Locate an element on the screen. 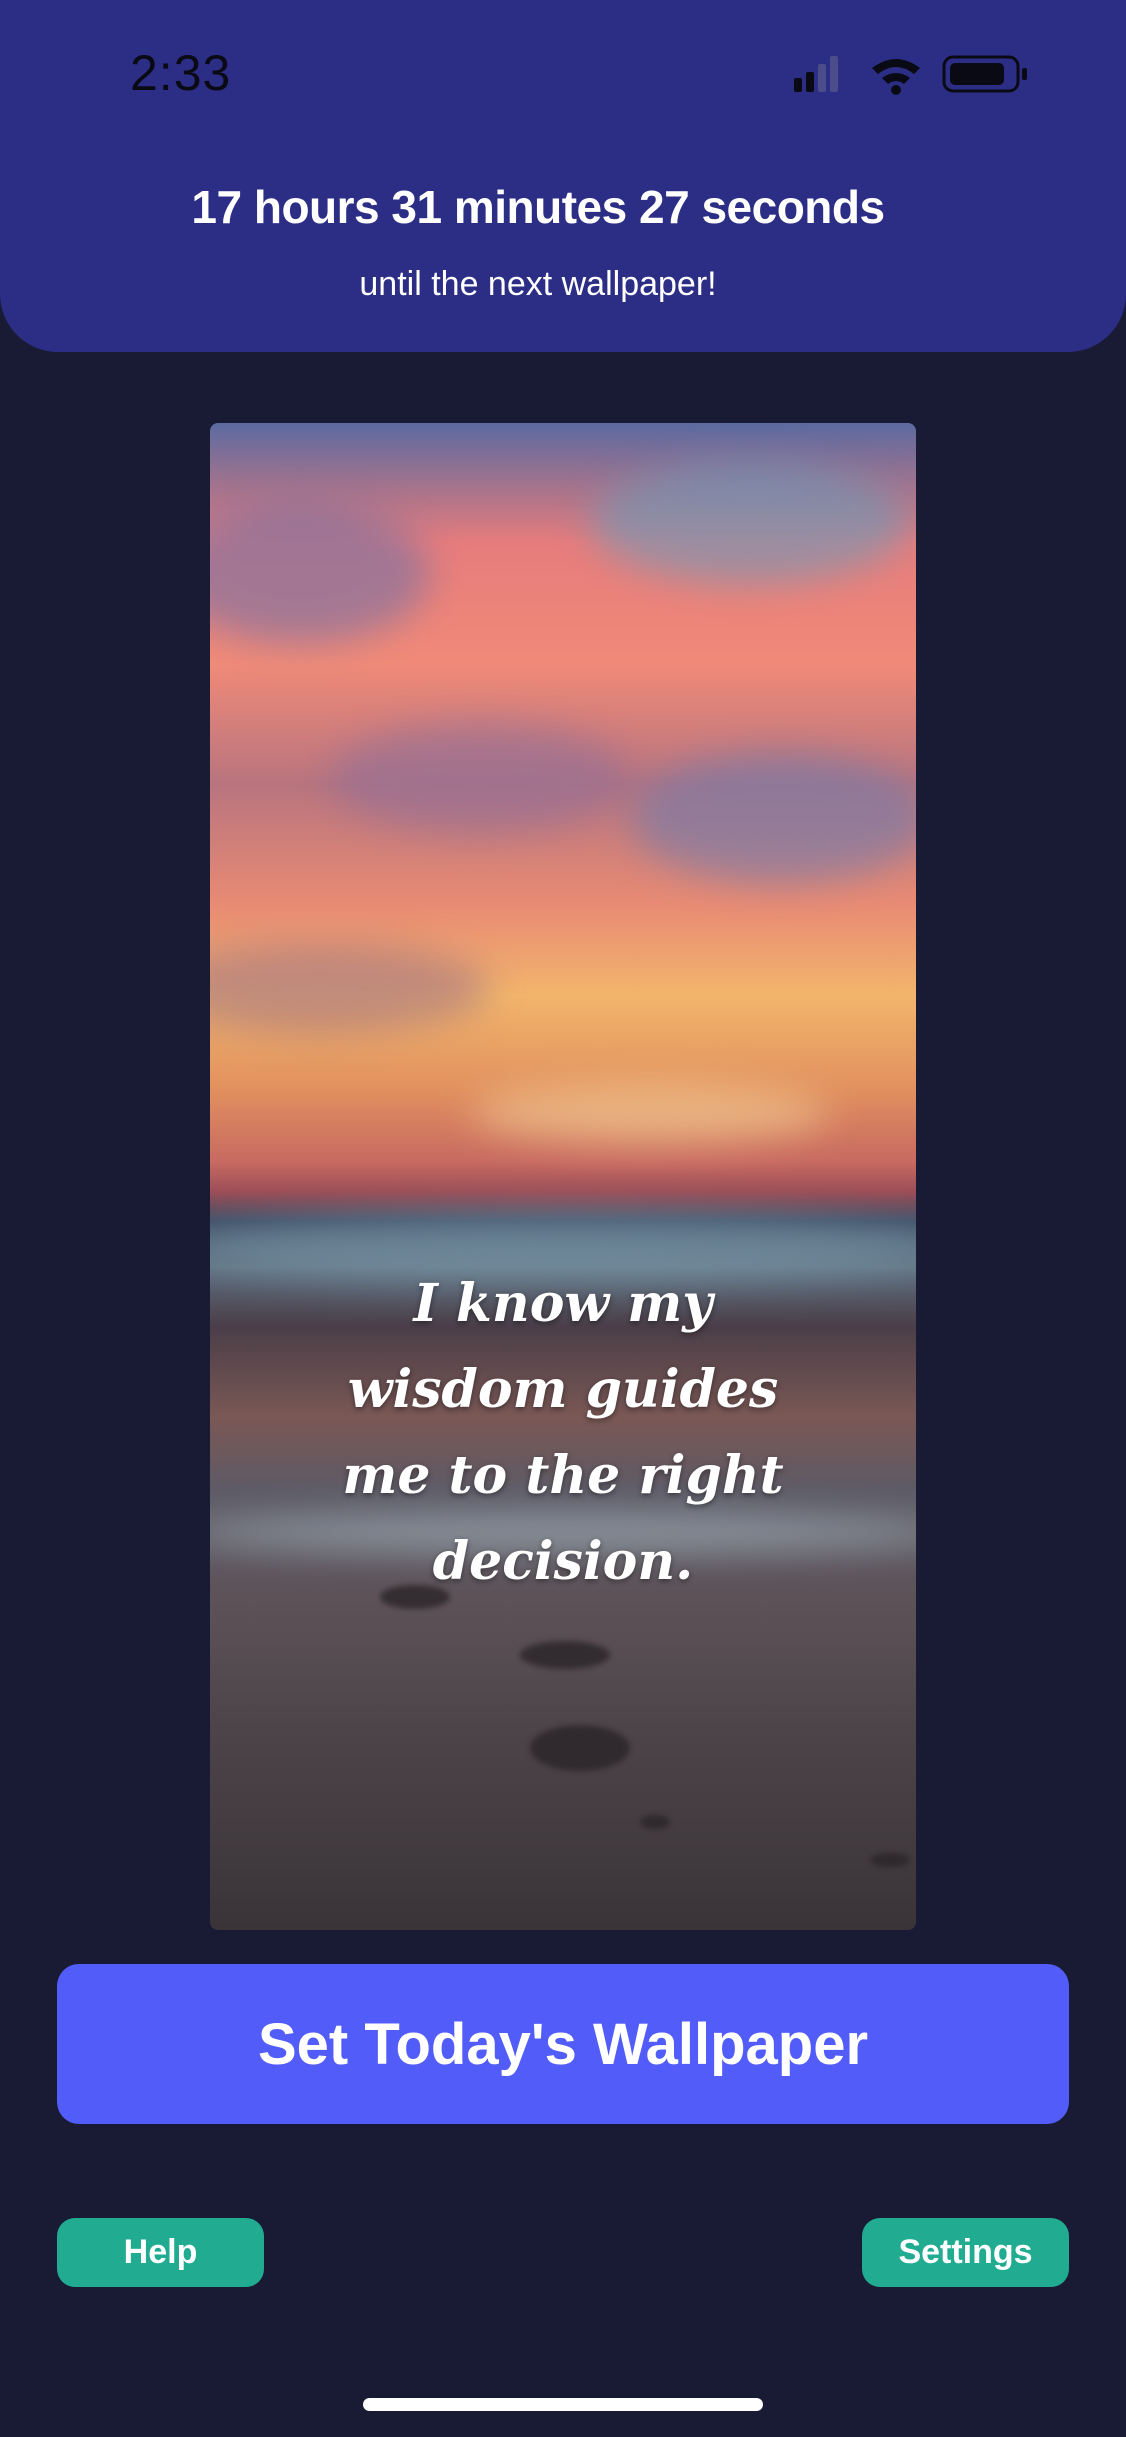 This screenshot has width=1126, height=2437. signal-icon is located at coordinates (816, 74).